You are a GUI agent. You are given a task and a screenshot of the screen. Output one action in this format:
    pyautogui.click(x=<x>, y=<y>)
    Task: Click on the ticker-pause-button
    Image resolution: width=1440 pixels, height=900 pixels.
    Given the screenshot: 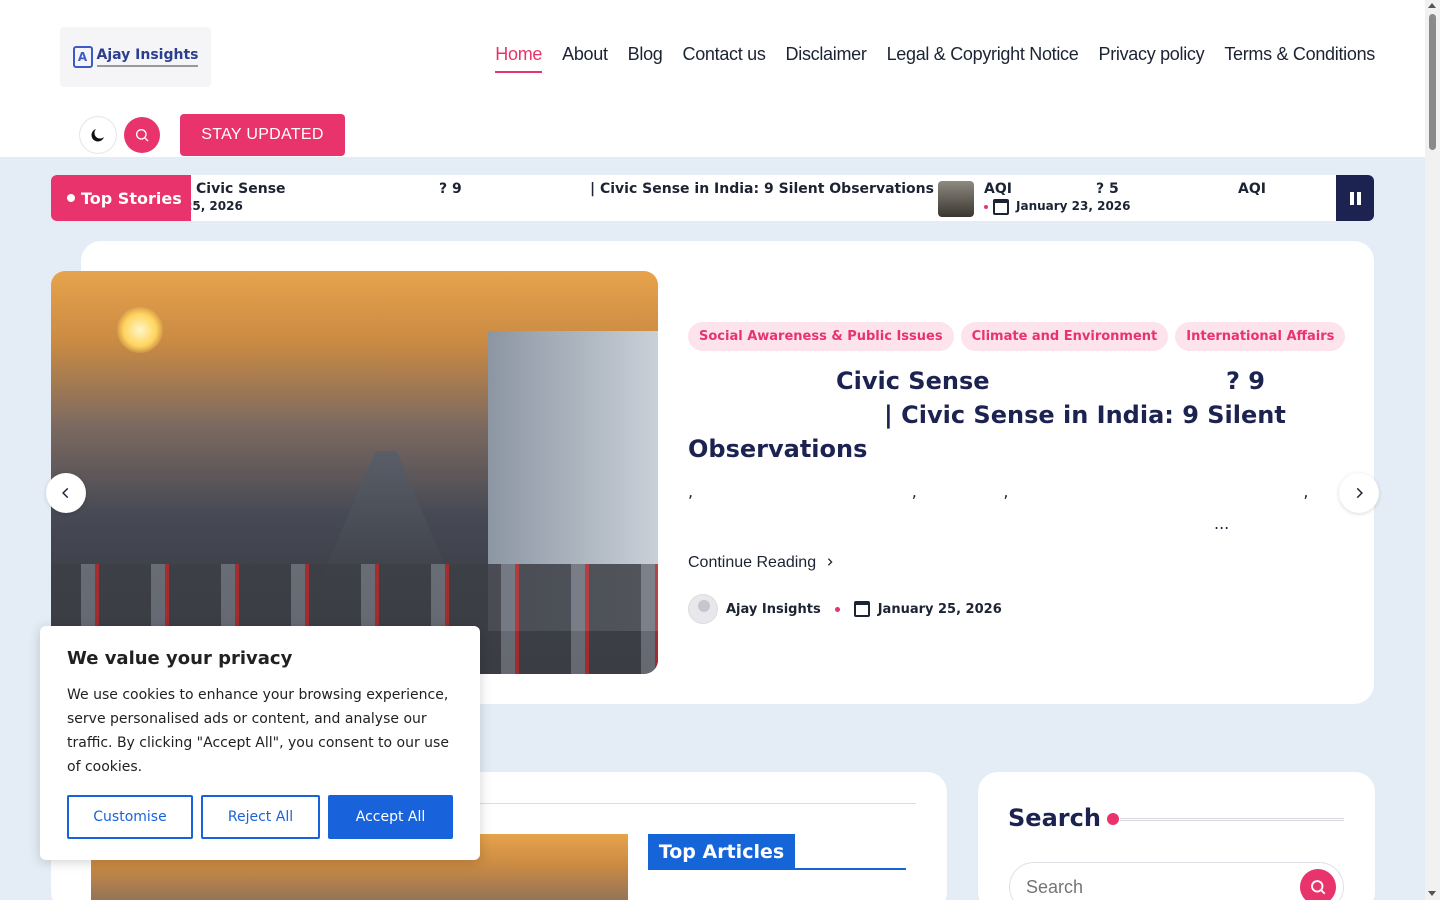 What is the action you would take?
    pyautogui.click(x=1355, y=198)
    